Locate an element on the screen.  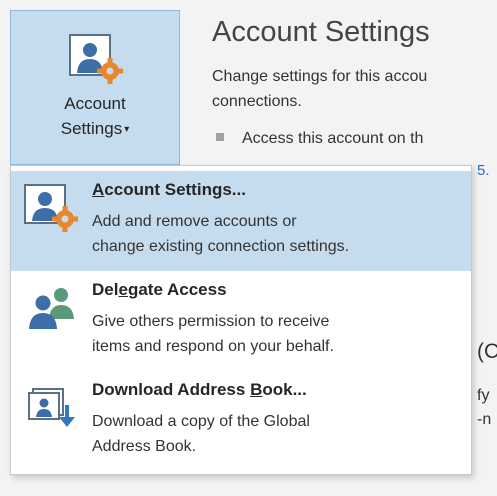
bullet-item: Access this account on th is located at coordinates (319, 139).